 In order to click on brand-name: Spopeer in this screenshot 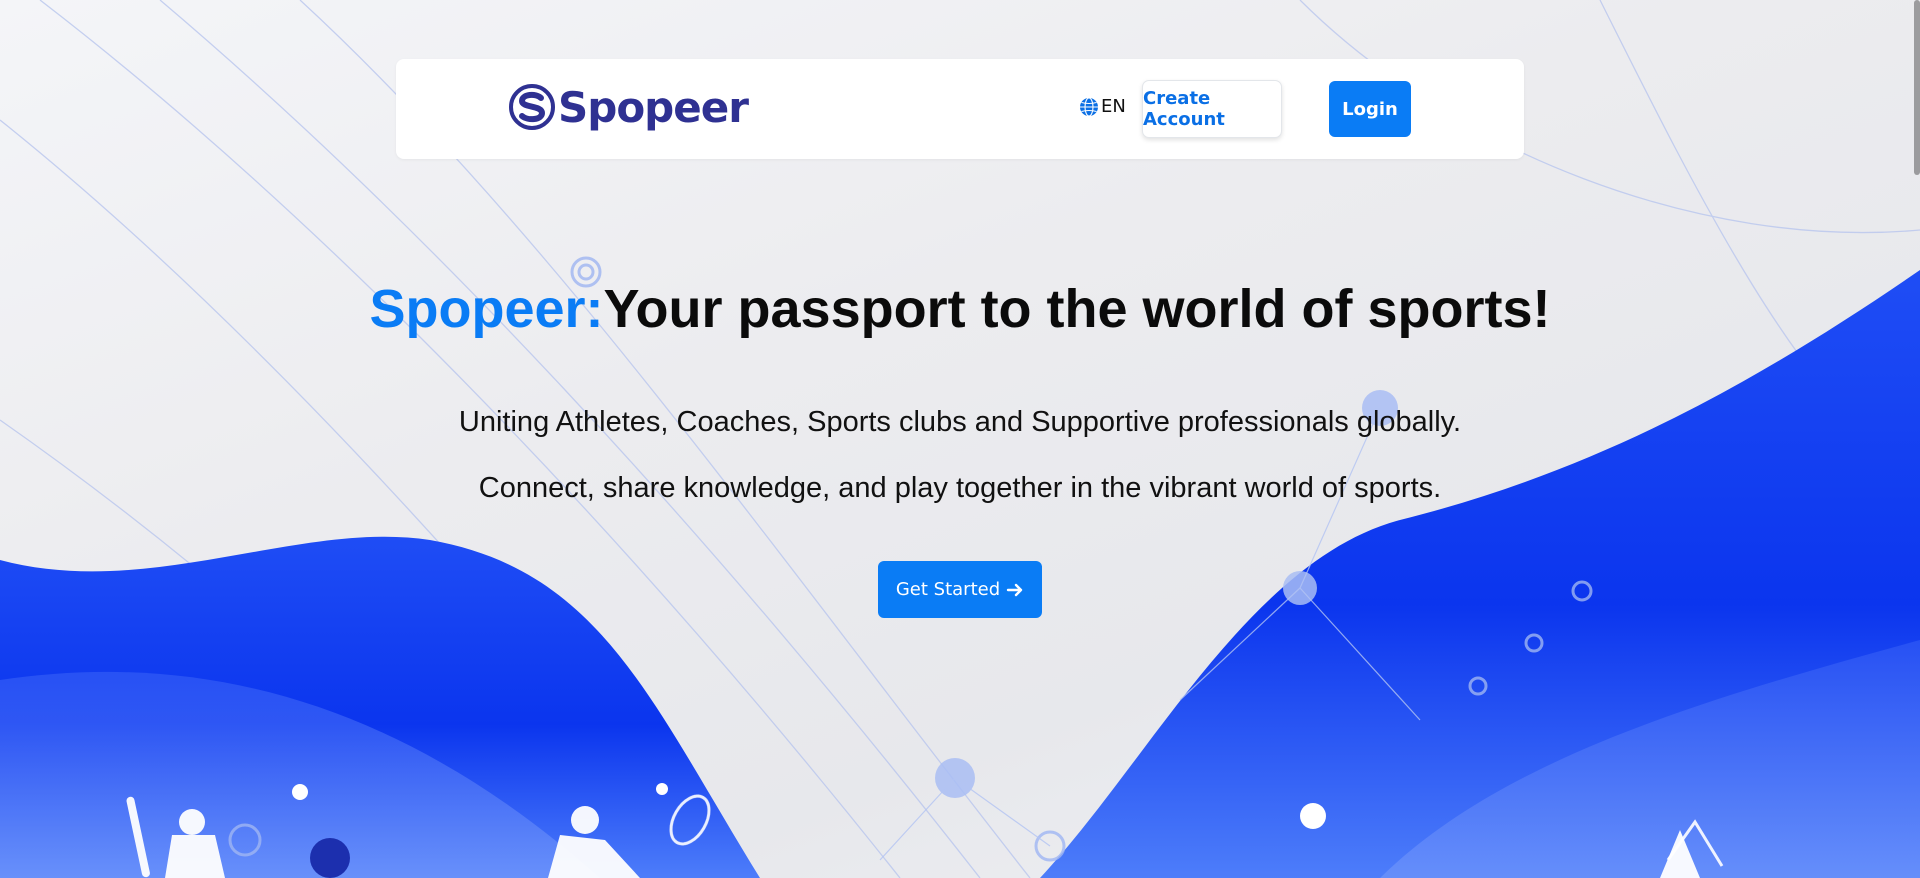, I will do `click(653, 107)`.